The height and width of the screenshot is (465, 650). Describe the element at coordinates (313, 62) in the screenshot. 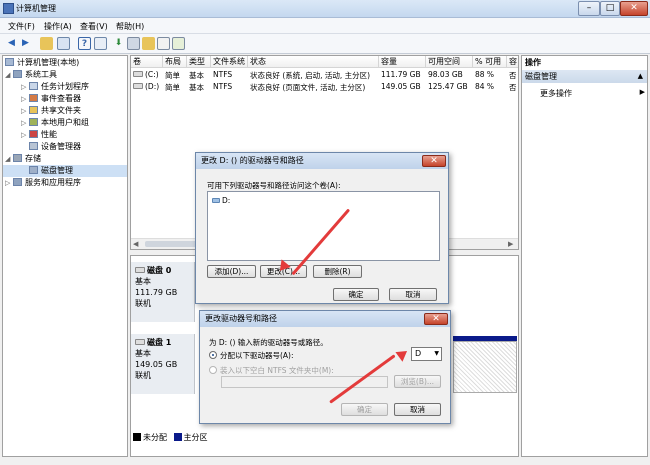

I see `column-header-status: 状态` at that location.